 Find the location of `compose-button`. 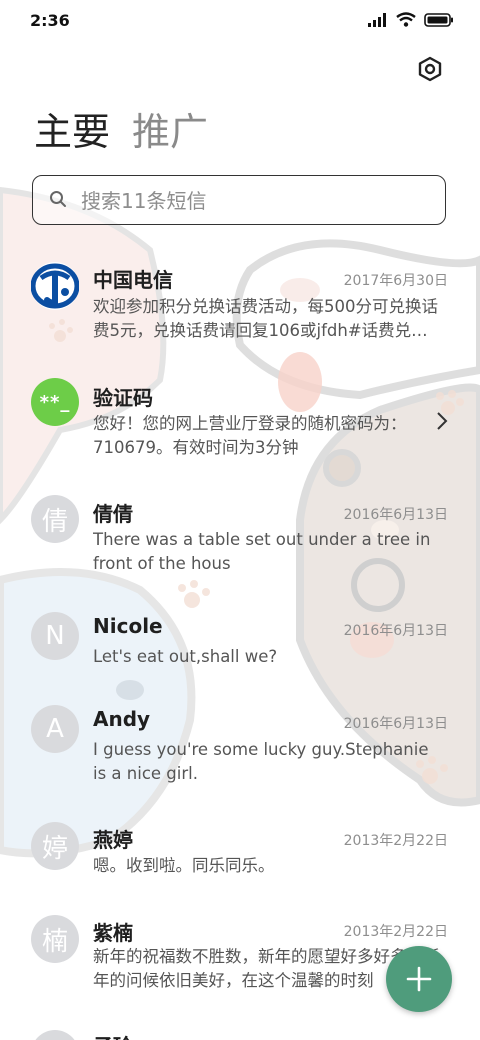

compose-button is located at coordinates (419, 979).